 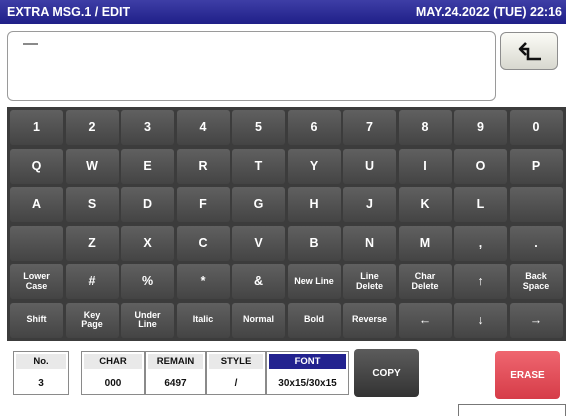 I want to click on no-field: No. 3, so click(x=41, y=373).